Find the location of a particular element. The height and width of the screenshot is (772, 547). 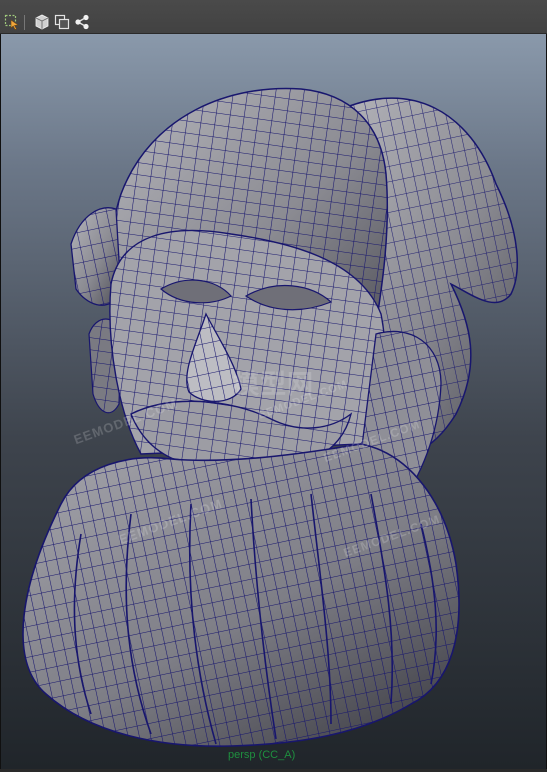

window-icon is located at coordinates (62, 22).